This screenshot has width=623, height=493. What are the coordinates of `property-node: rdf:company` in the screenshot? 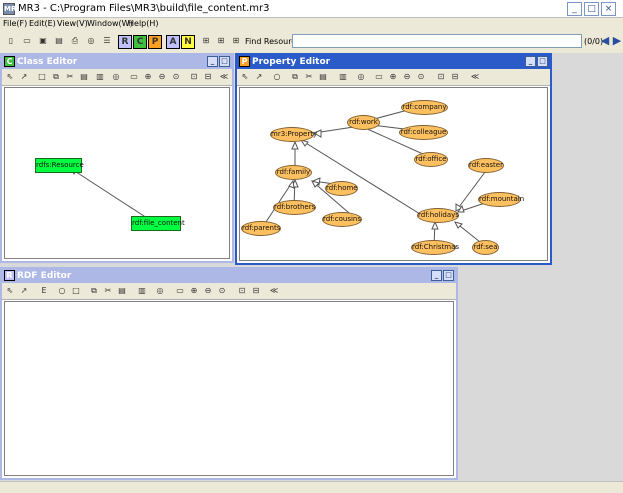 It's located at (424, 107).